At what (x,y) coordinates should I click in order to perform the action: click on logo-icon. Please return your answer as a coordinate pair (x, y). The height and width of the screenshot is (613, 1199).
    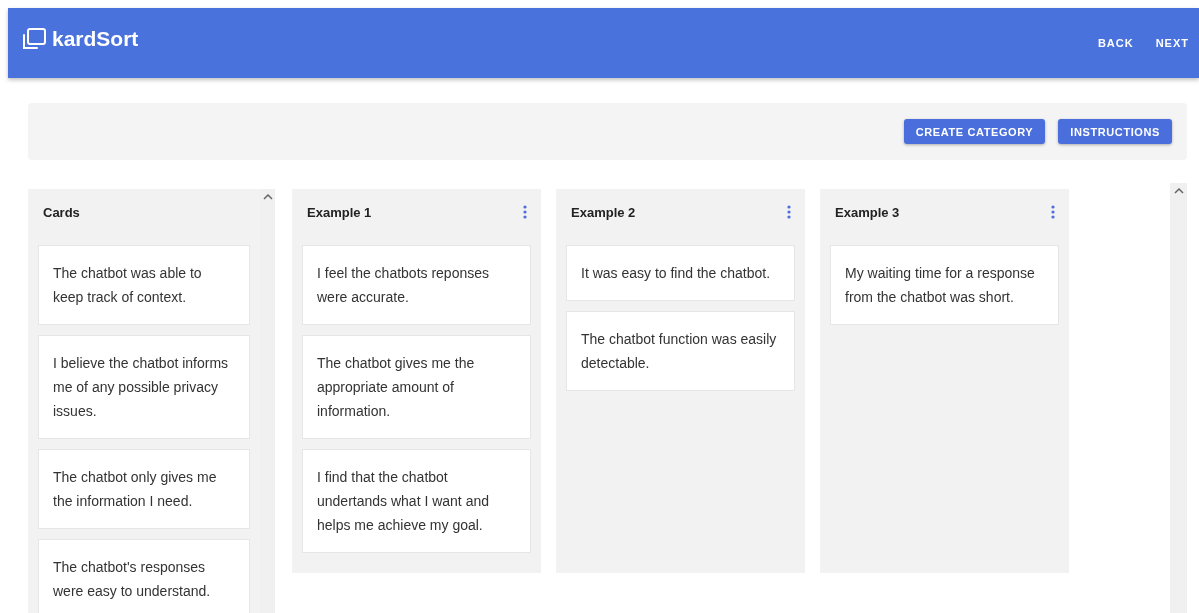
    Looking at the image, I should click on (34, 39).